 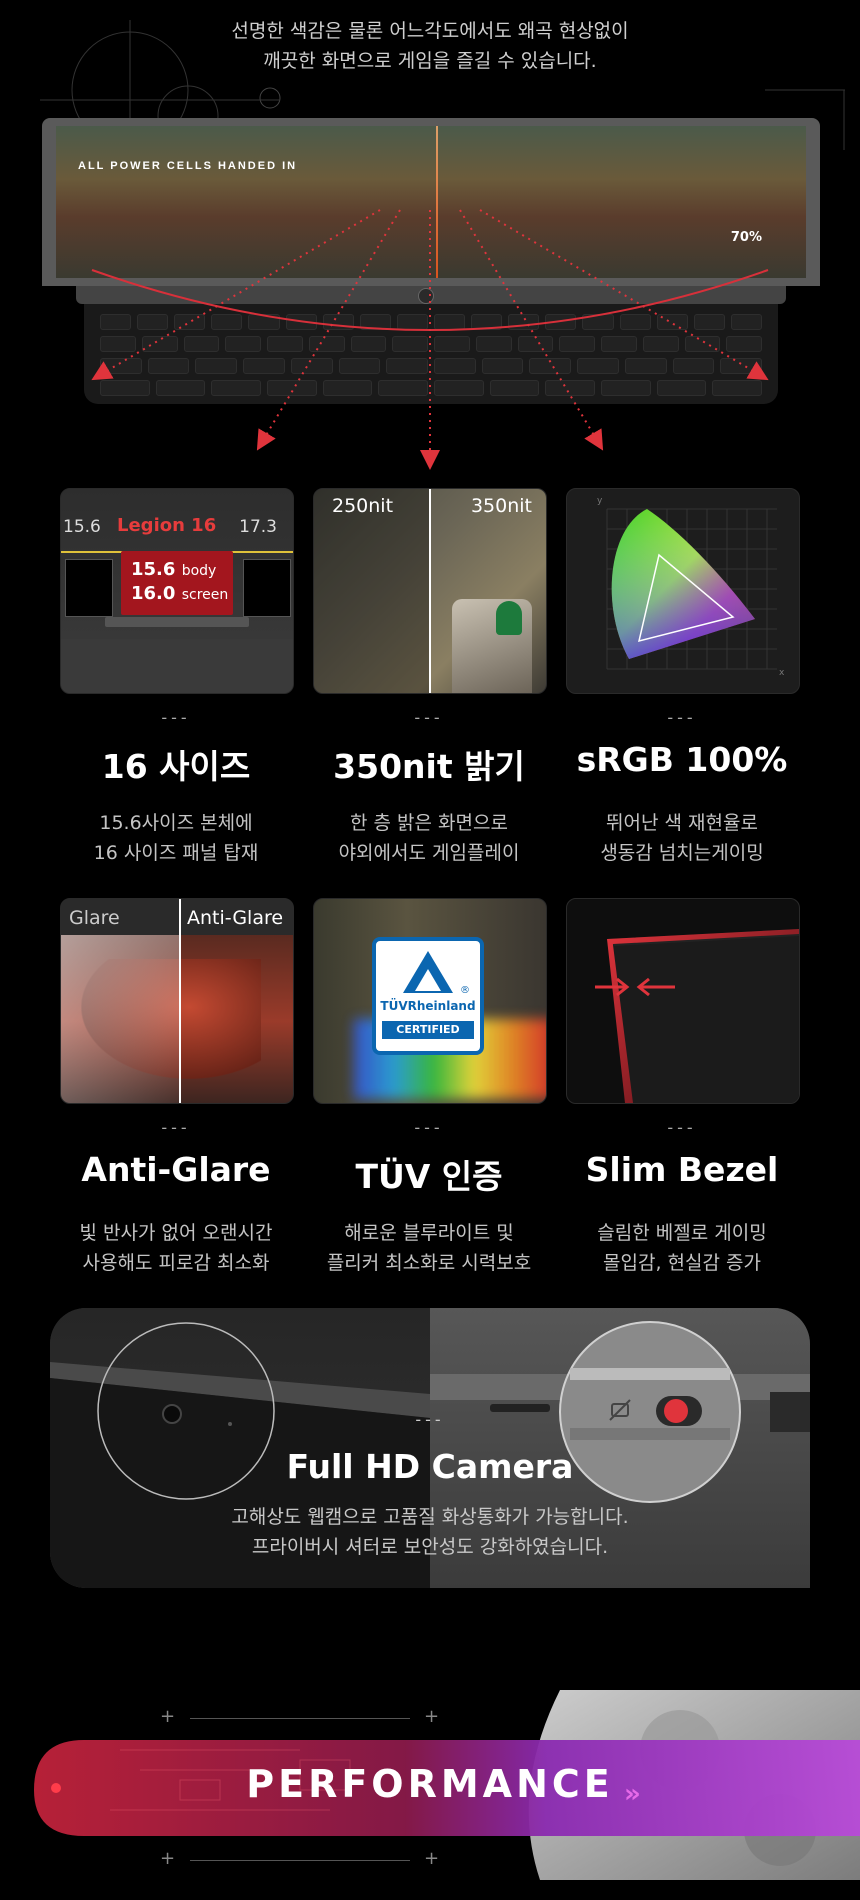 What do you see at coordinates (176, 1248) in the screenshot?
I see `feature-desc-antiglare: 빛 반사가 없어 오랜시간 사용해도 피로감 최소화` at bounding box center [176, 1248].